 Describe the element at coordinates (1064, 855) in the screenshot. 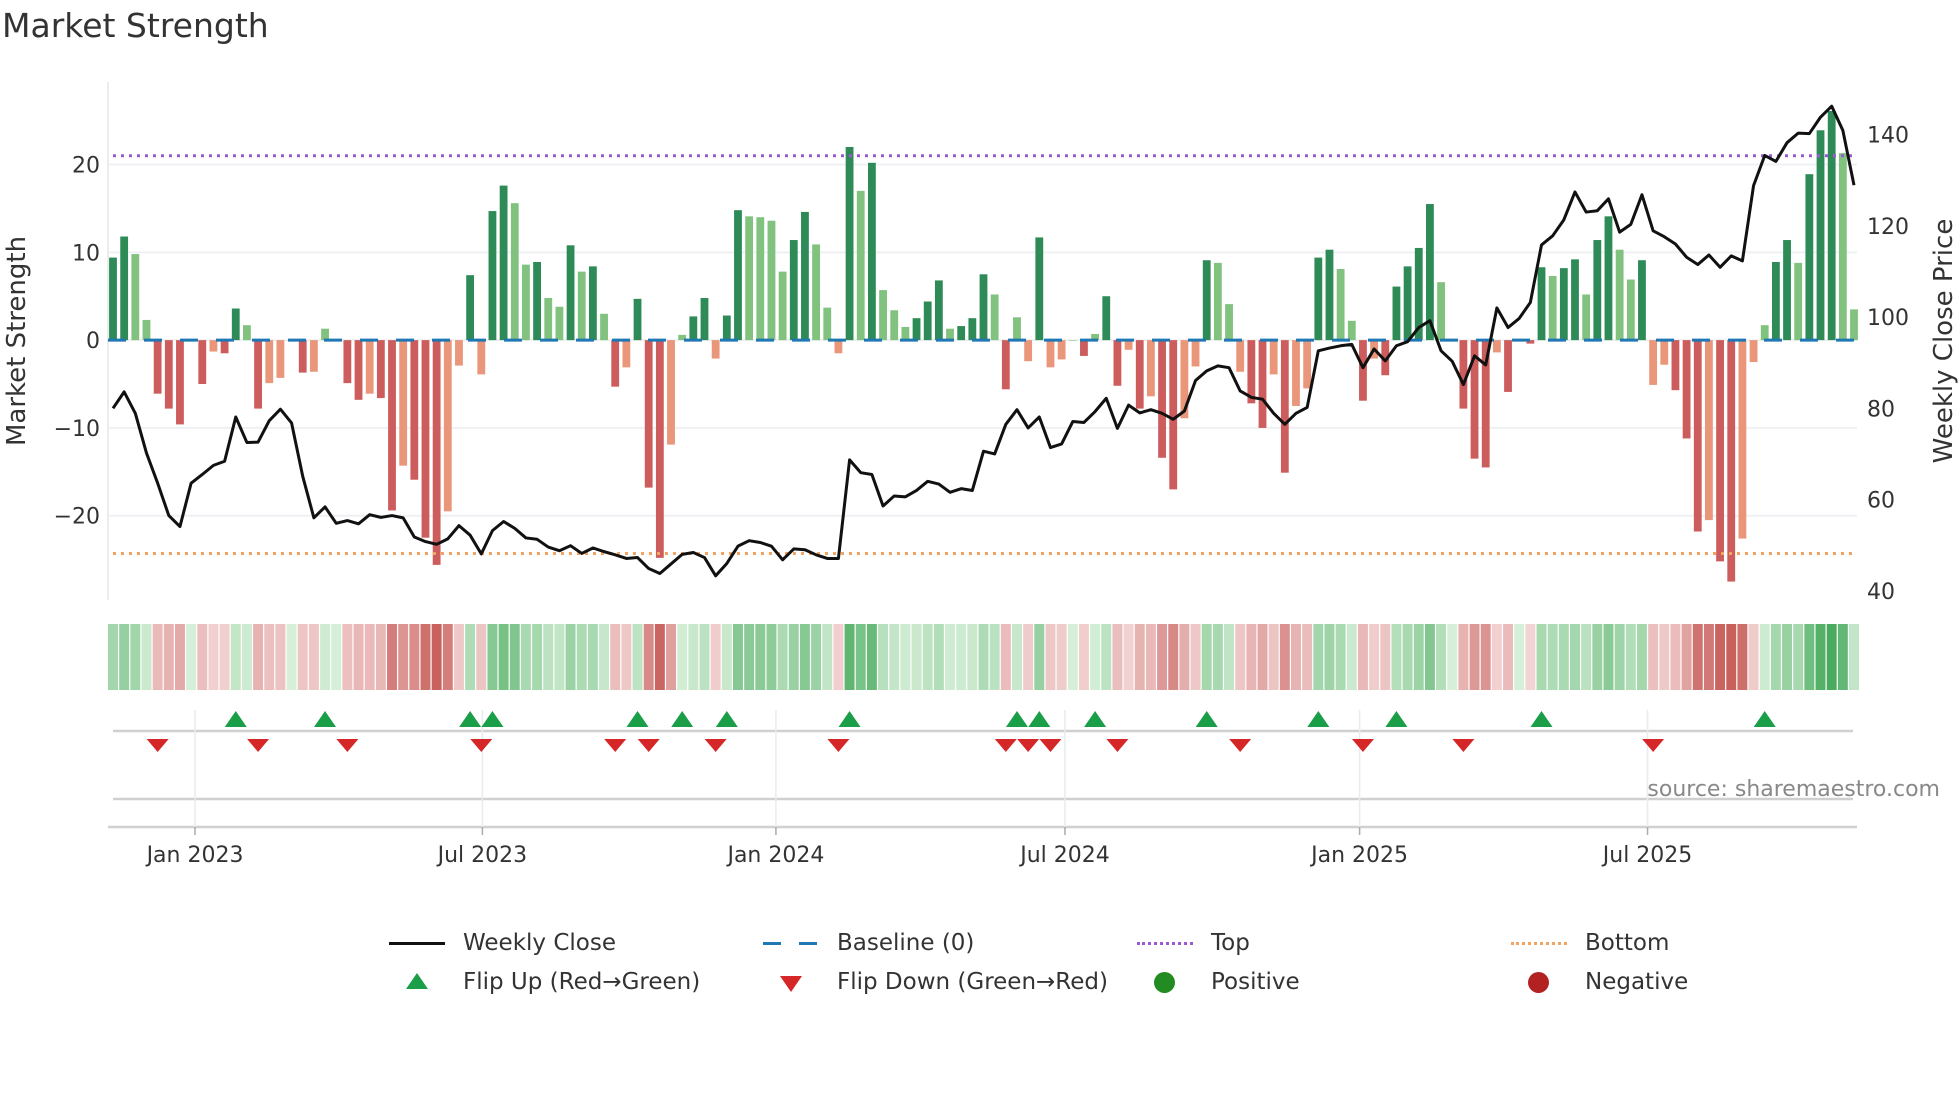

I see `x-tick-label: Jul 2024` at that location.